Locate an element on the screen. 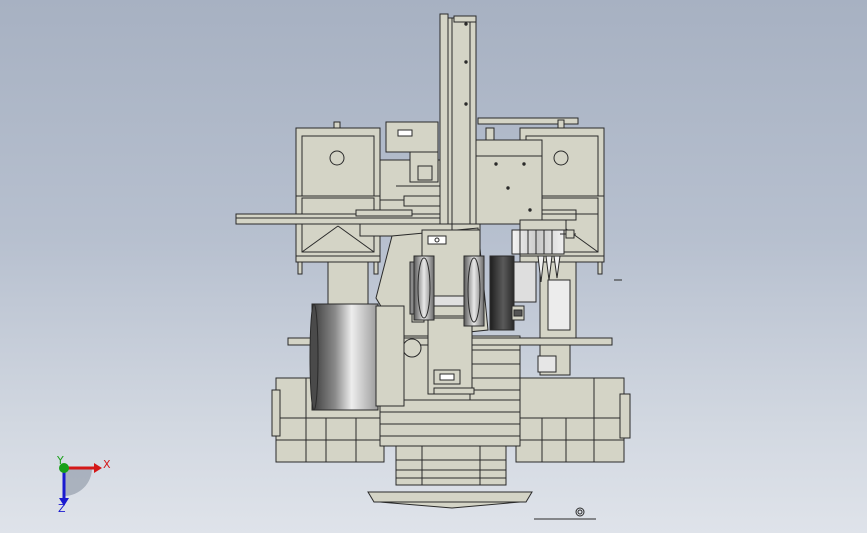  lower-base is located at coordinates (451, 464).